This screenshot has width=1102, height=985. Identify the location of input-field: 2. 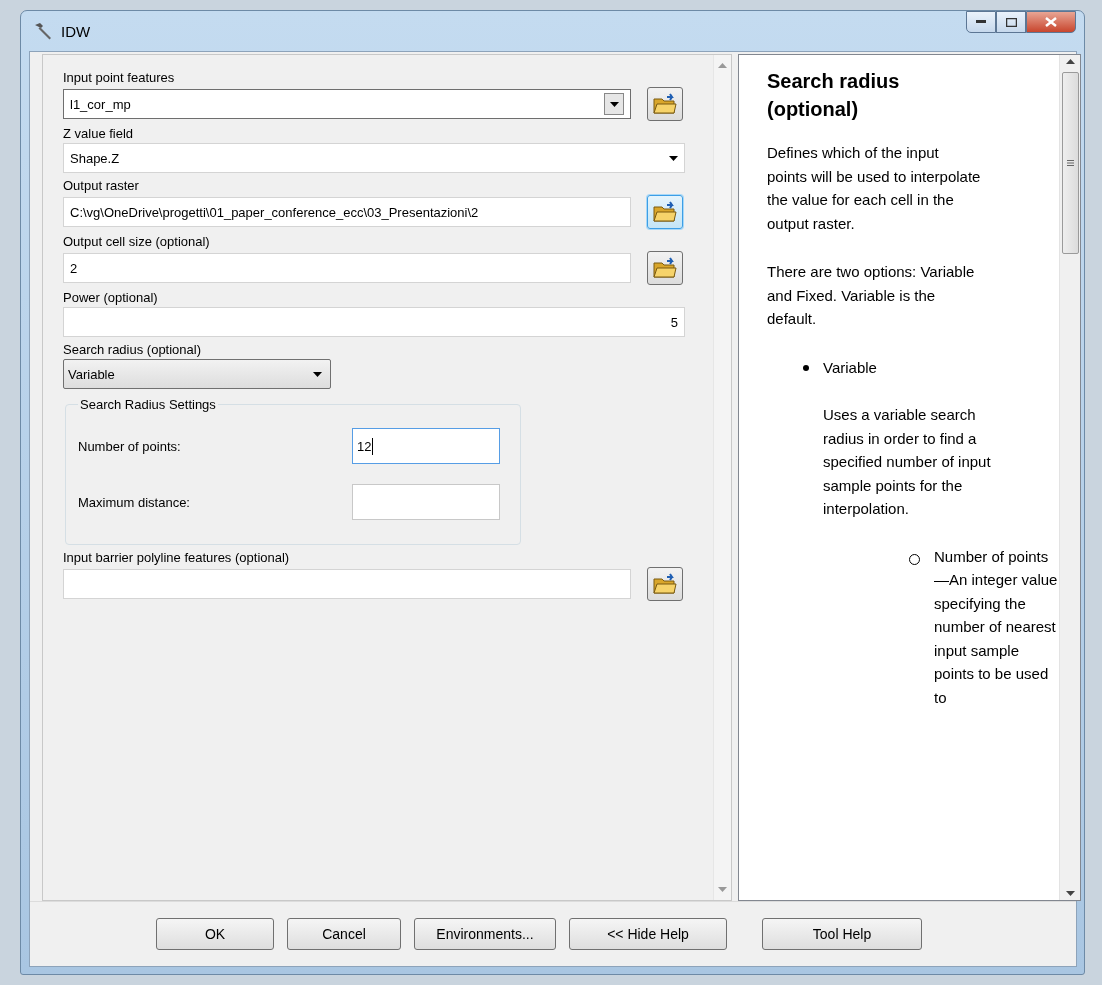
(347, 268).